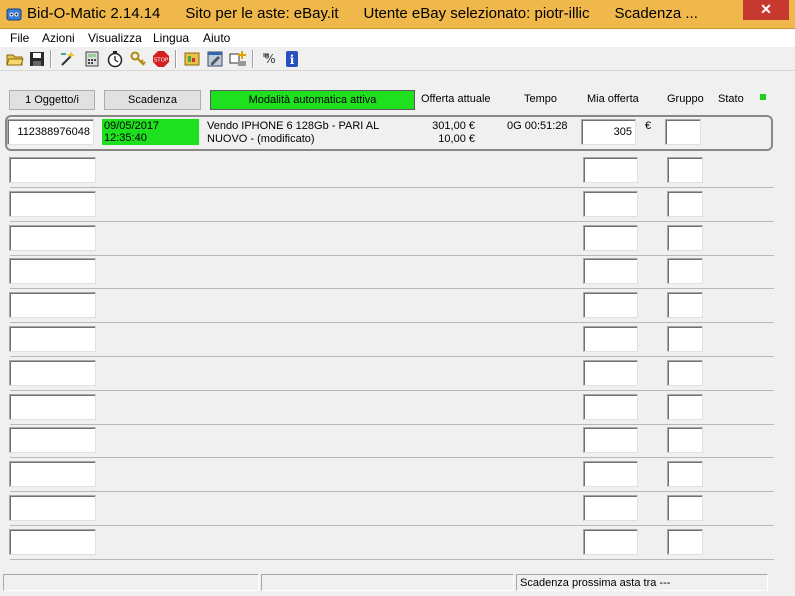 This screenshot has height=596, width=795. What do you see at coordinates (19, 38) in the screenshot?
I see `menu-file: File` at bounding box center [19, 38].